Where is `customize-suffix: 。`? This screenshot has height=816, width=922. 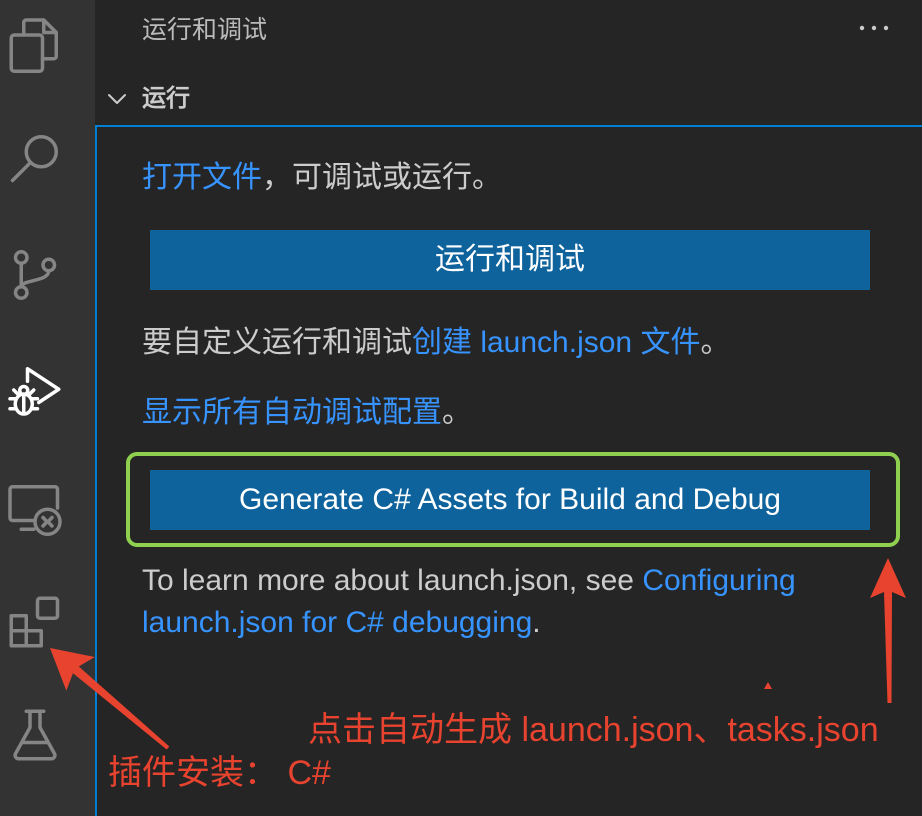 customize-suffix: 。 is located at coordinates (715, 342).